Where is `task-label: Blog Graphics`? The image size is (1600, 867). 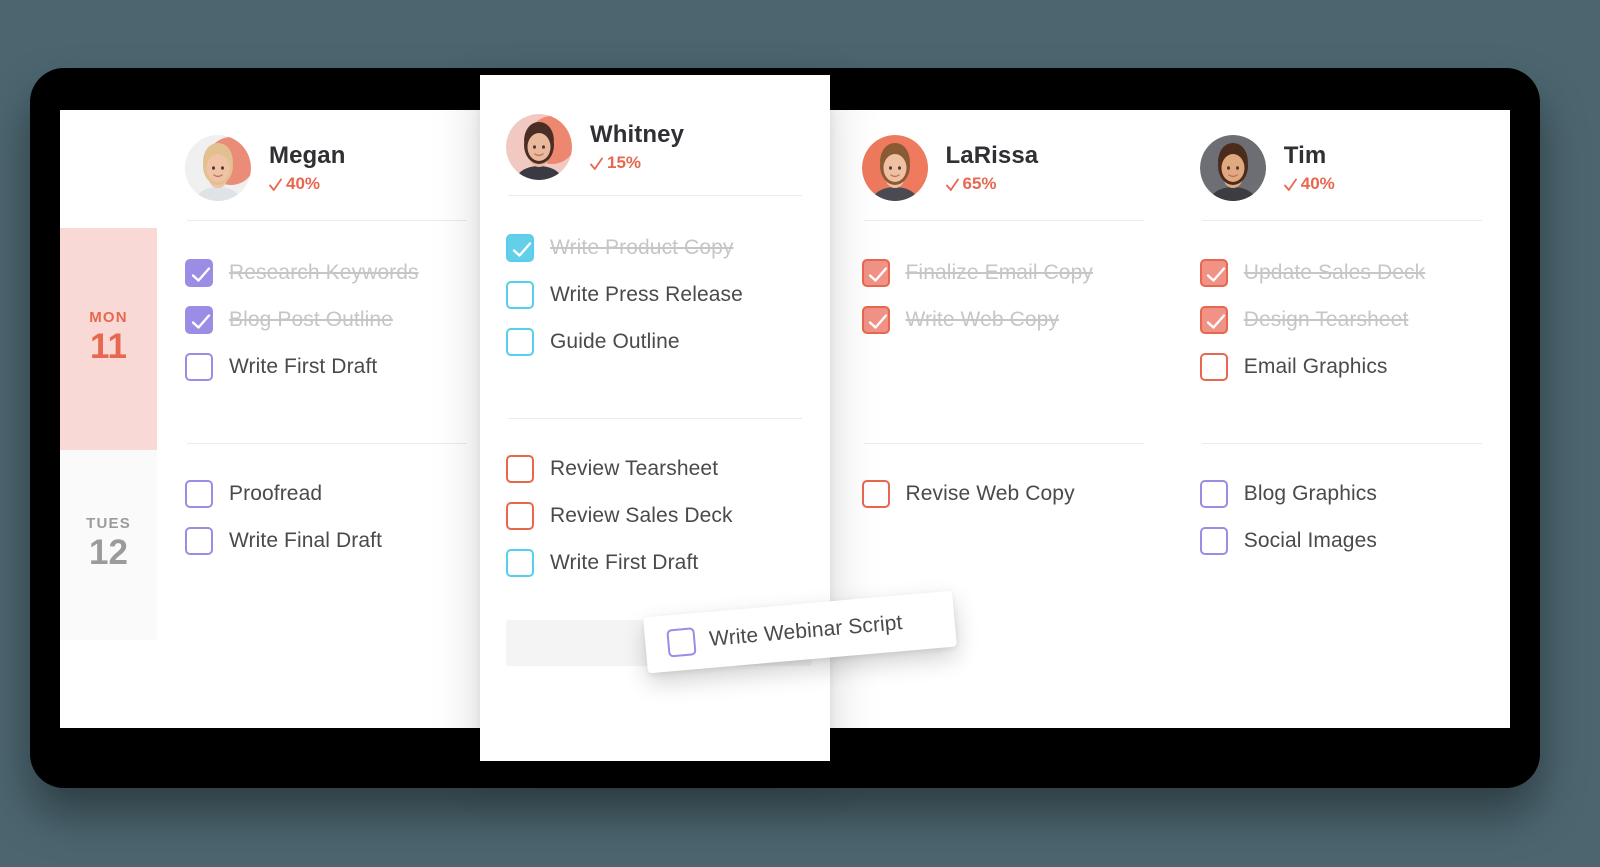
task-label: Blog Graphics is located at coordinates (1310, 493).